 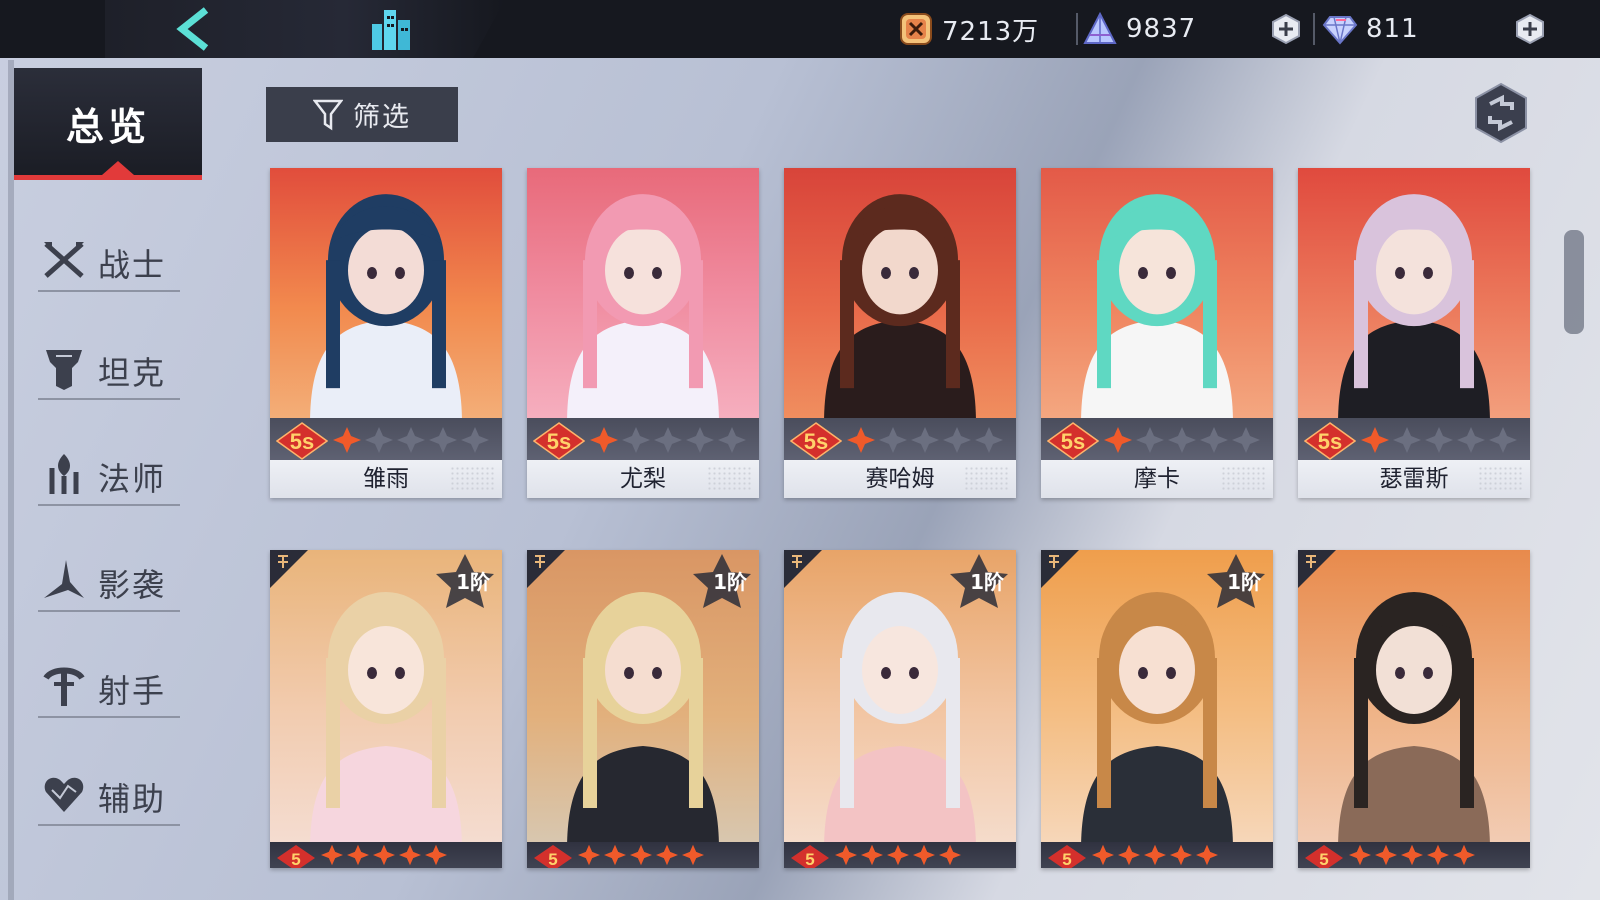 I want to click on sidebar-item-support: 辅助, so click(x=109, y=793).